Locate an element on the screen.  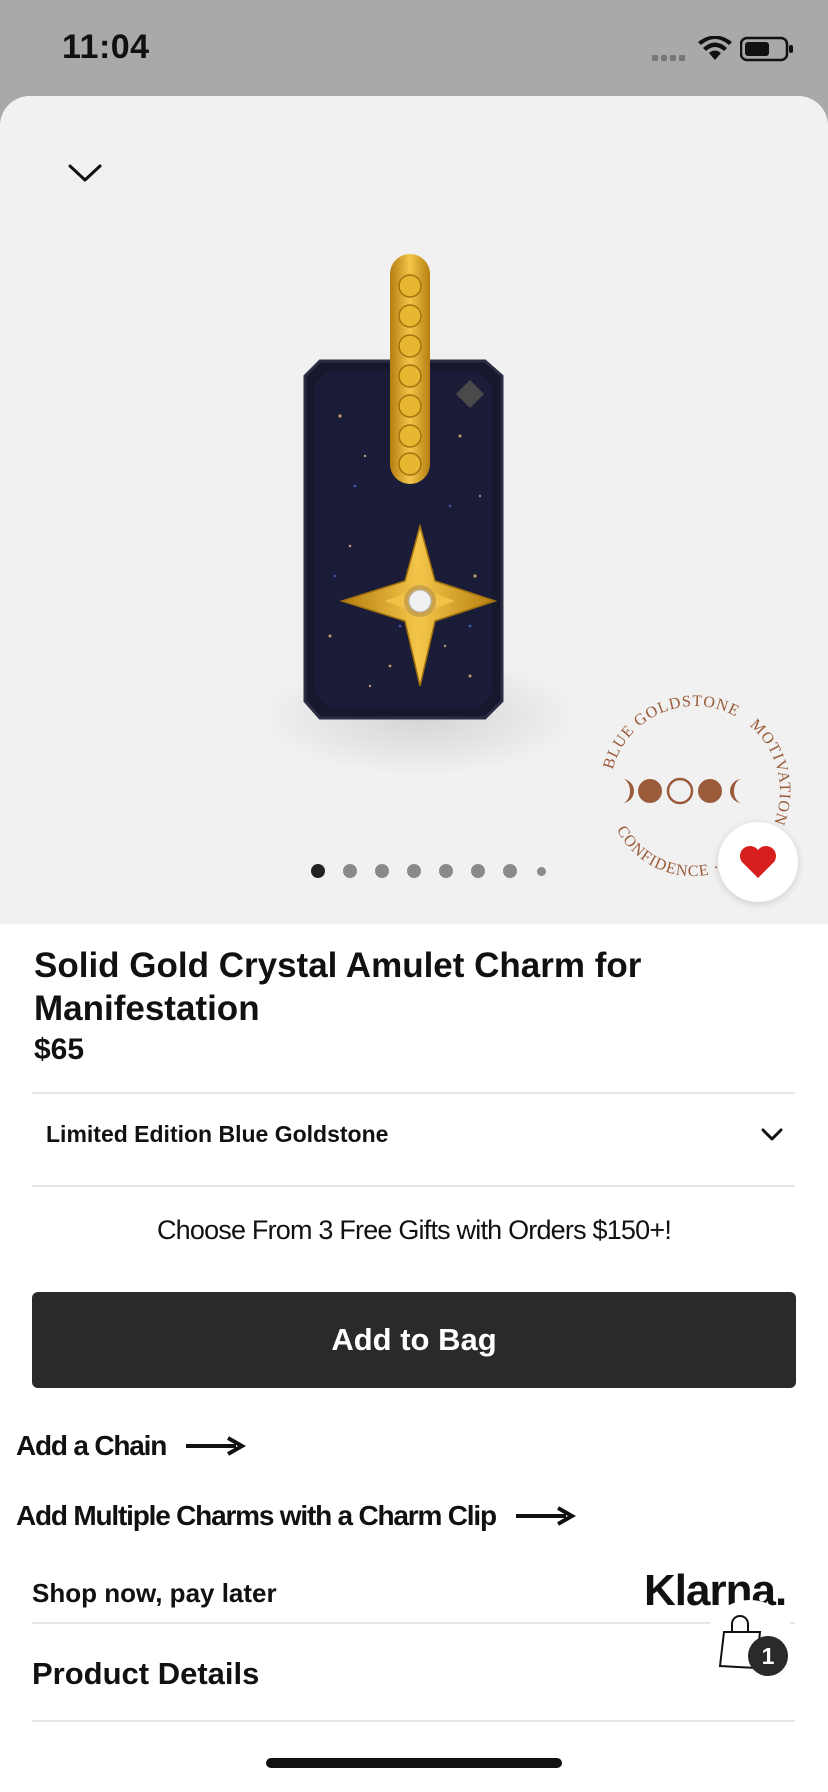
wifi-icon is located at coordinates (715, 48).